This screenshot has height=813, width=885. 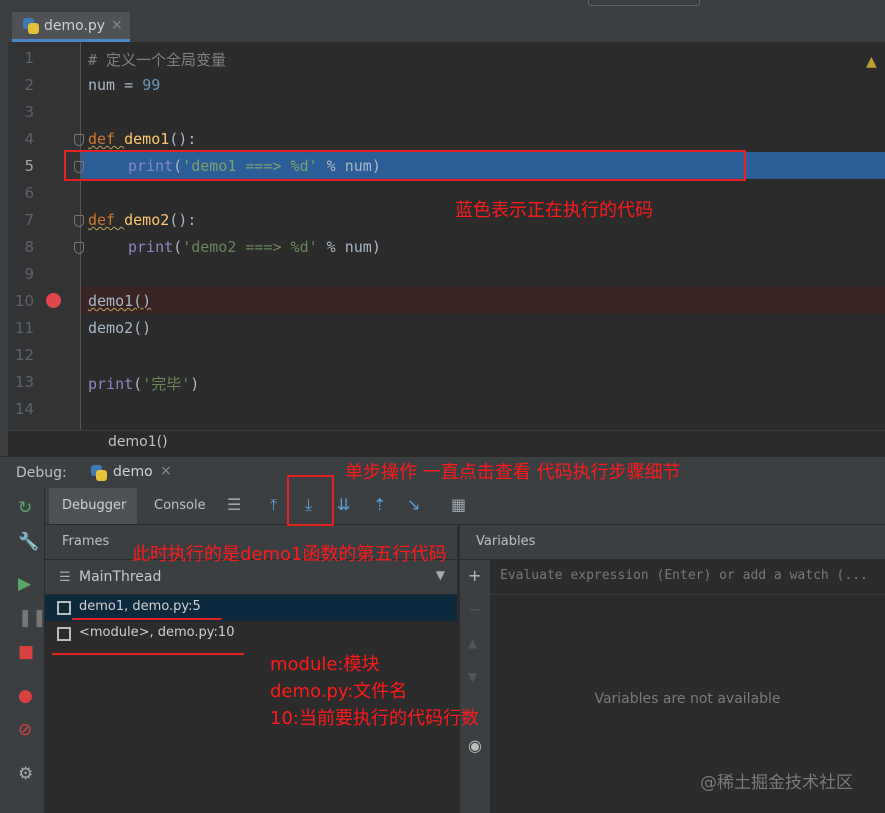 What do you see at coordinates (273, 505) in the screenshot?
I see `show-execution-point-icon: ⤒` at bounding box center [273, 505].